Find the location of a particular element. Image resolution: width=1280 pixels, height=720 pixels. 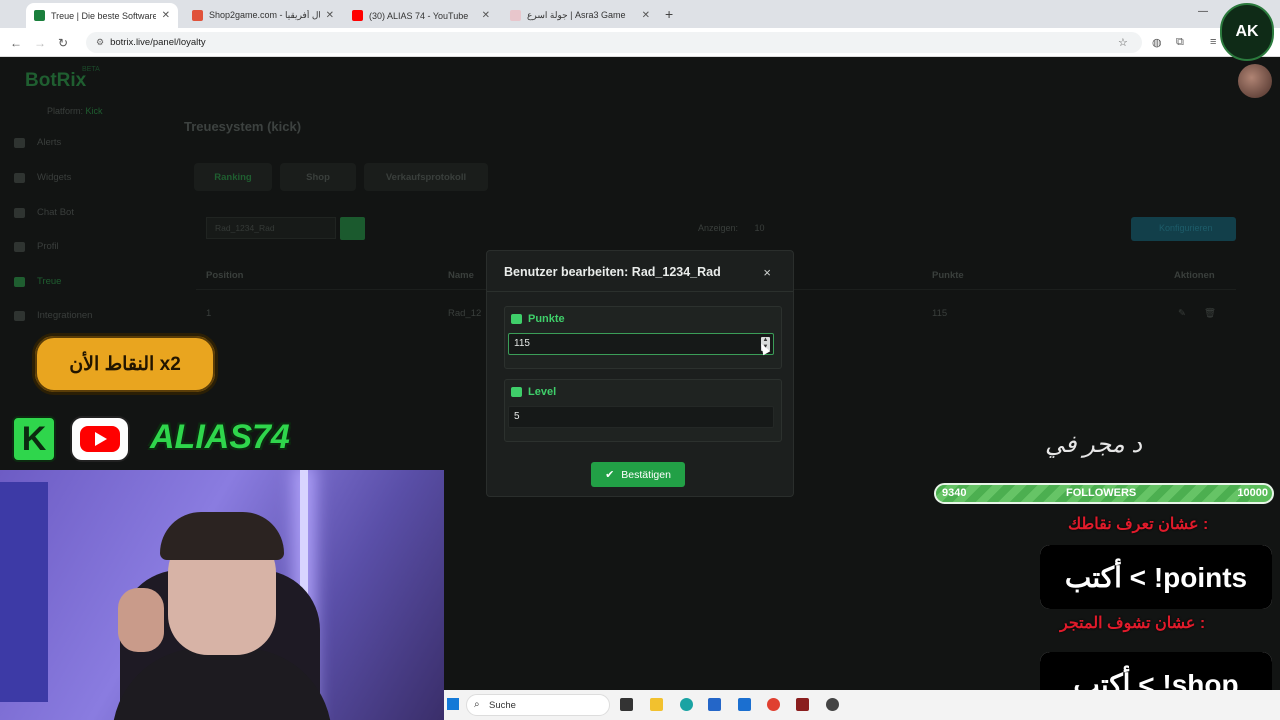

tab-youtube: (30) ALIAS 74 - YouTube ✕ is located at coordinates (421, 15).